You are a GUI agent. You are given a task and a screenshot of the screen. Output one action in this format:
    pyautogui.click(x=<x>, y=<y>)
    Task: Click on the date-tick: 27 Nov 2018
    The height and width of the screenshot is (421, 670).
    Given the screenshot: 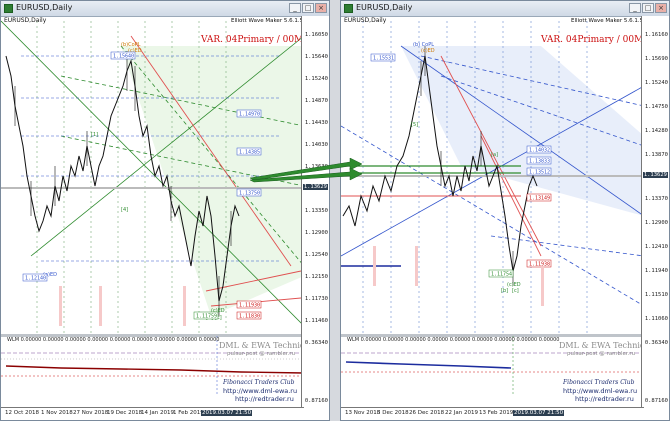 What is the action you would take?
    pyautogui.click(x=91, y=413)
    